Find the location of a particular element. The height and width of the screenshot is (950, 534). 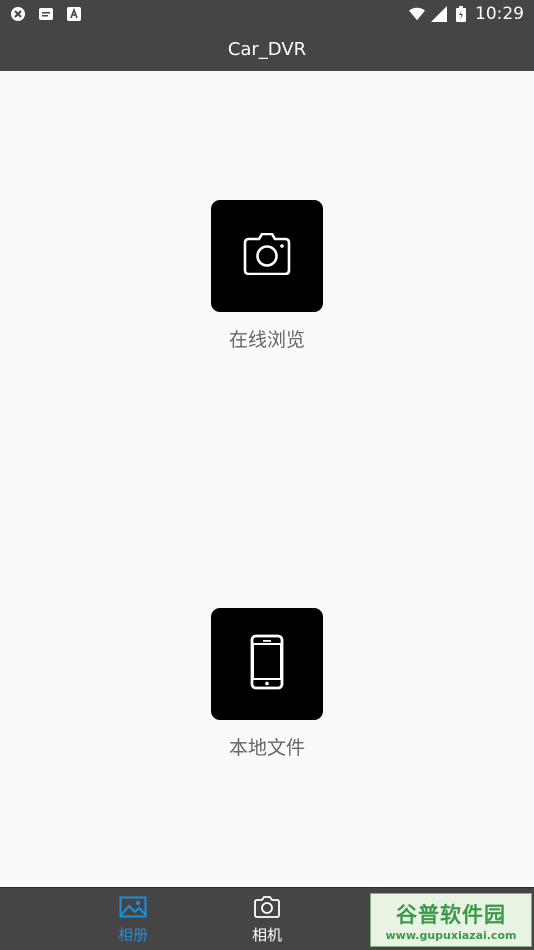

status-time: 10:29 is located at coordinates (499, 14).